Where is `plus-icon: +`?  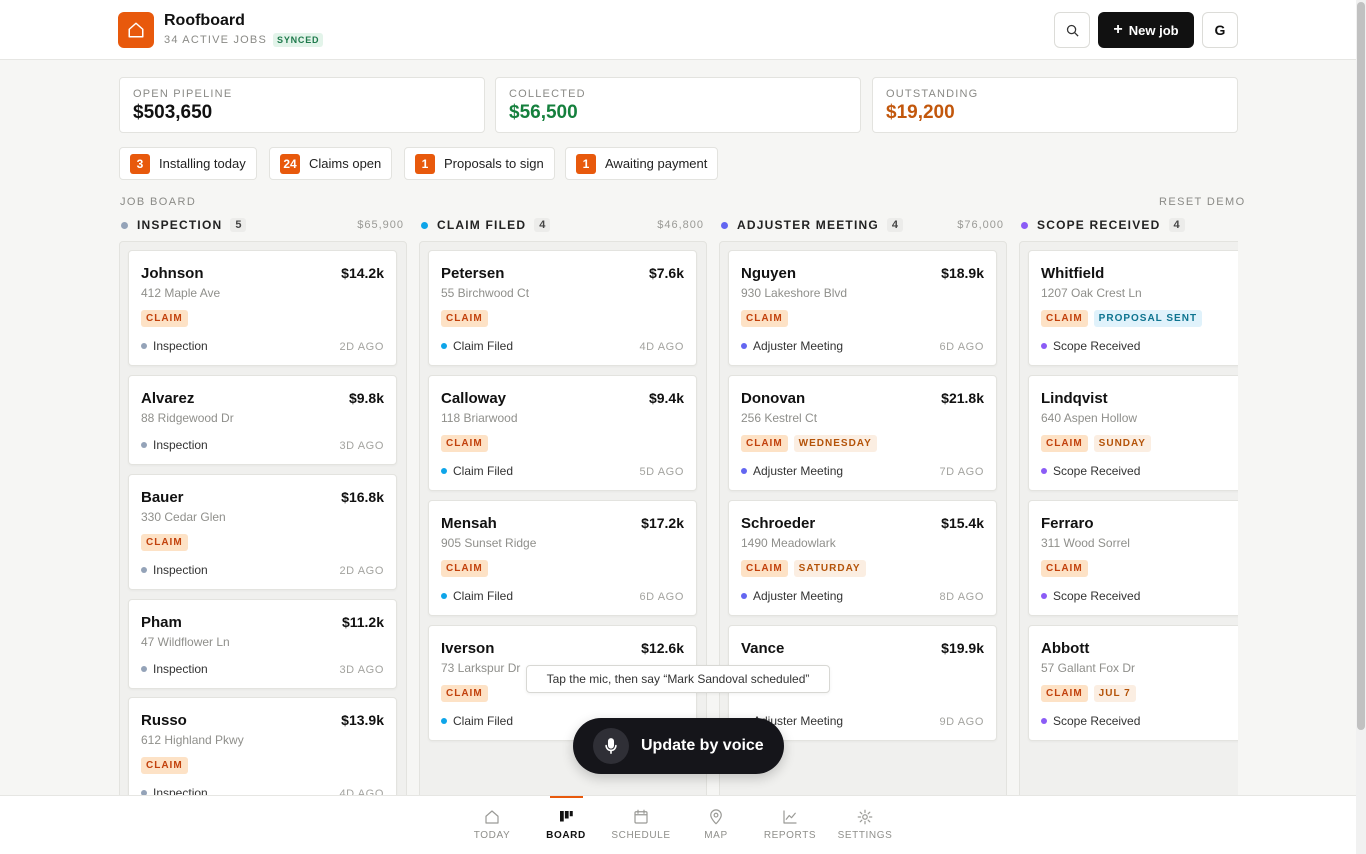
plus-icon: + is located at coordinates (1118, 29).